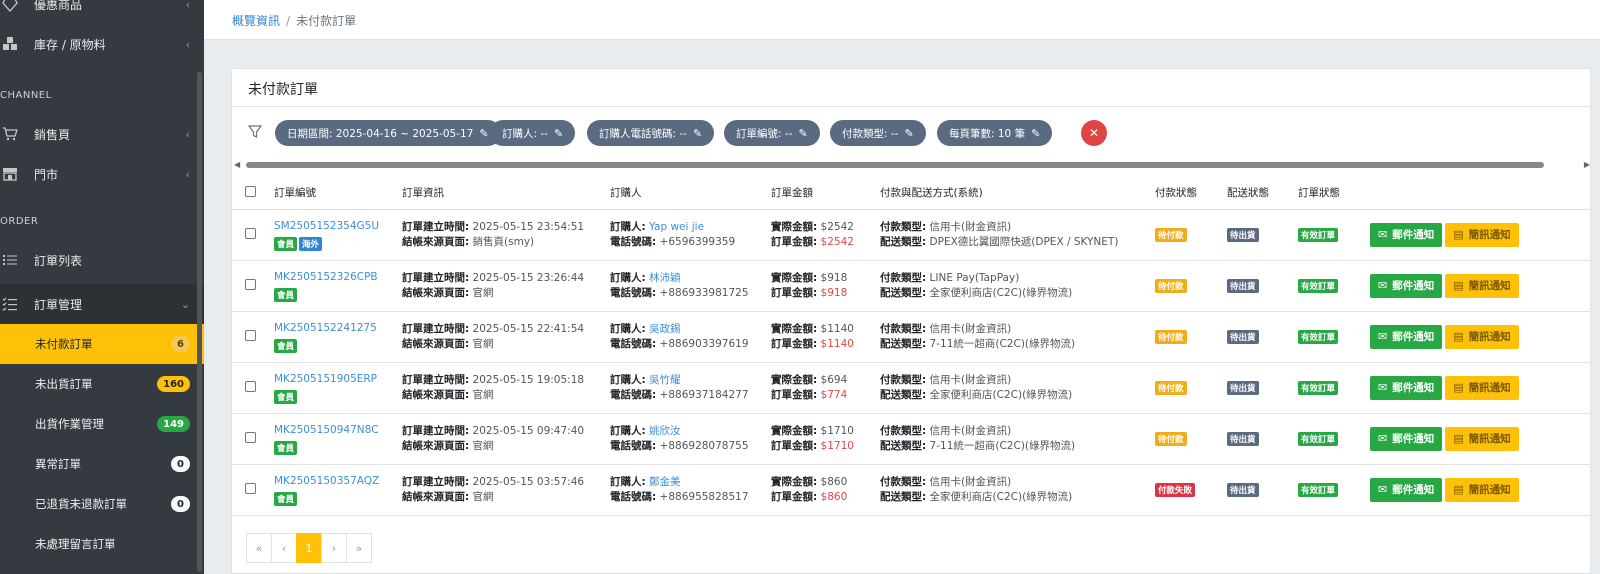  What do you see at coordinates (338, 226) in the screenshot?
I see `order-number-link: SM2505152354G5U` at bounding box center [338, 226].